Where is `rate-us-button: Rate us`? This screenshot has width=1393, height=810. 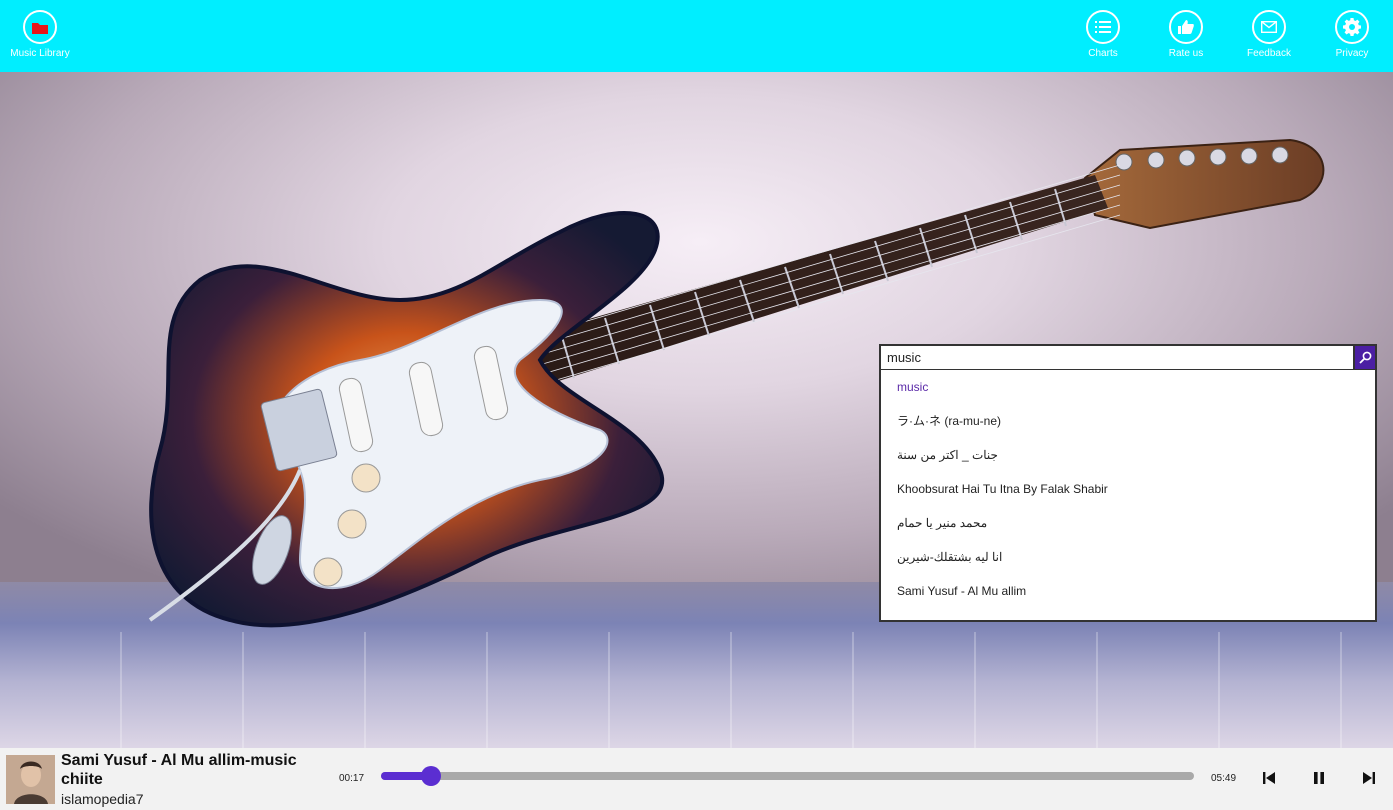
rate-us-button: Rate us is located at coordinates (1186, 34).